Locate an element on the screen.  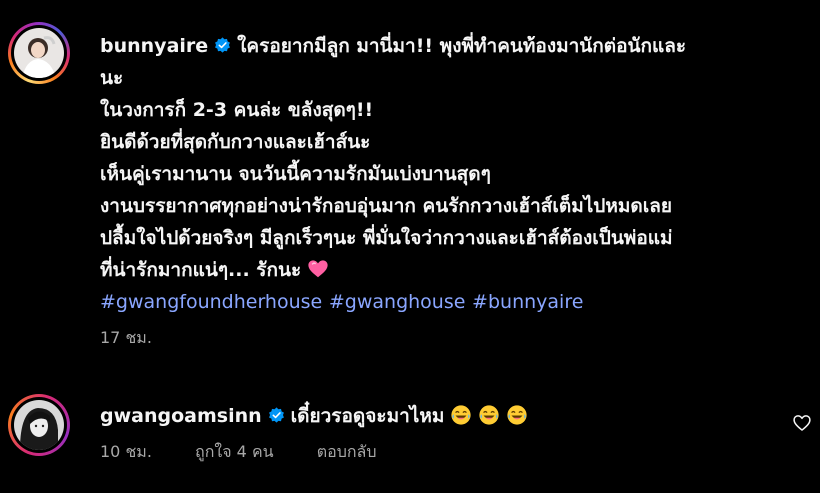
avatar-gwangoamsinn is located at coordinates (39, 425).